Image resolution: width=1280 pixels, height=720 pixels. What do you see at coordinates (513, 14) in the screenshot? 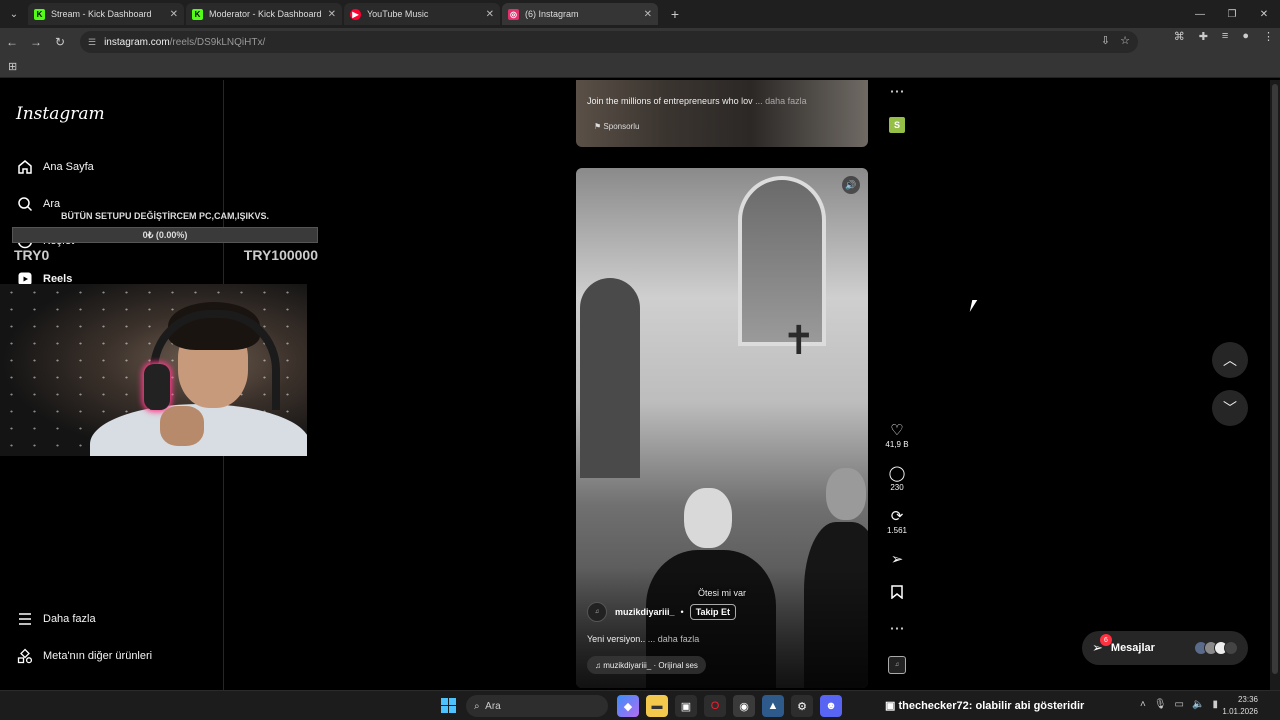
I see `instagram-favicon-icon: ◎` at bounding box center [513, 14].